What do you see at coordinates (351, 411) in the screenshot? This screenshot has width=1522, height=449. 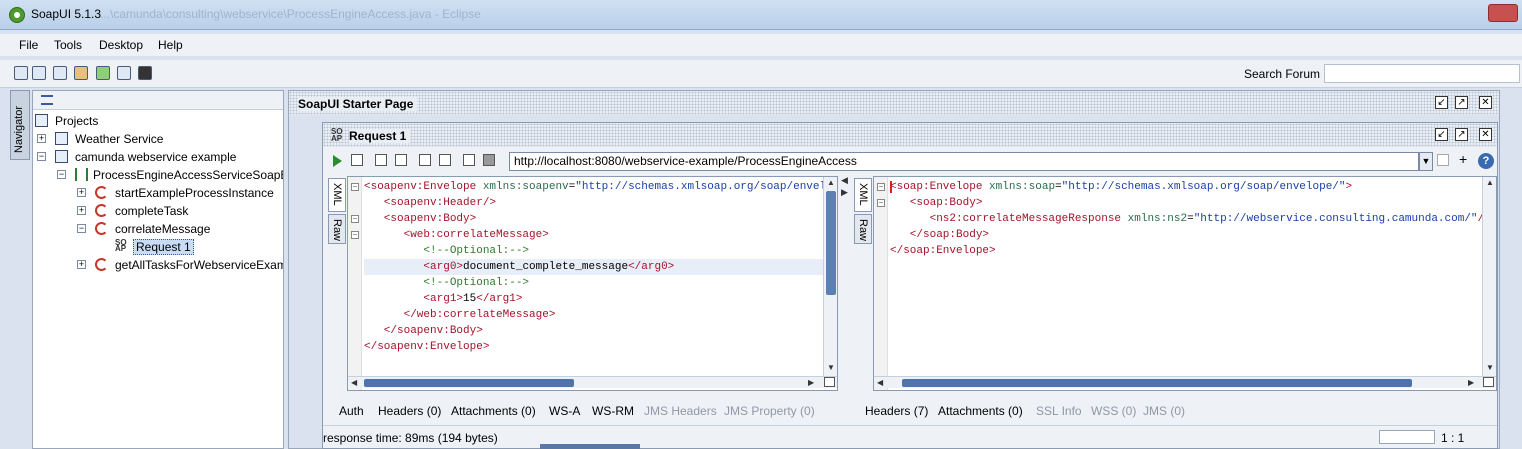 I see `tab-auth: Auth` at bounding box center [351, 411].